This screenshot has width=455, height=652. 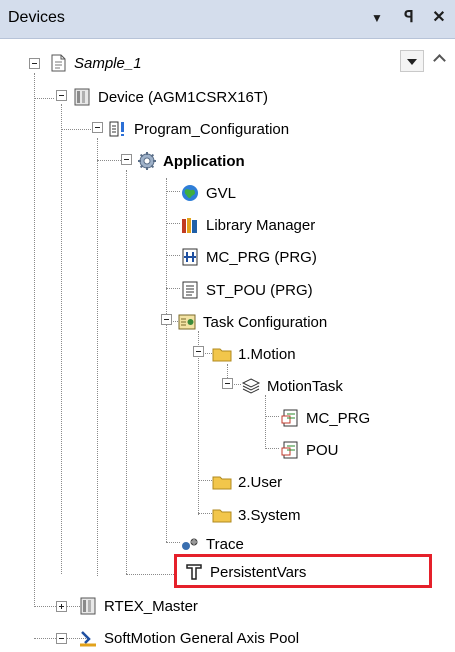 I want to click on st-pou-label: ST_POU (PRG), so click(x=259, y=290).